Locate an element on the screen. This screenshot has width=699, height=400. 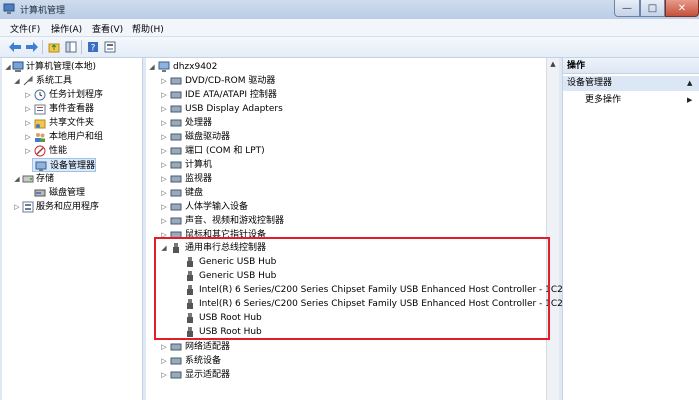
tree-item-local-users: ▷ 本地用户和组 is located at coordinates (72, 137).